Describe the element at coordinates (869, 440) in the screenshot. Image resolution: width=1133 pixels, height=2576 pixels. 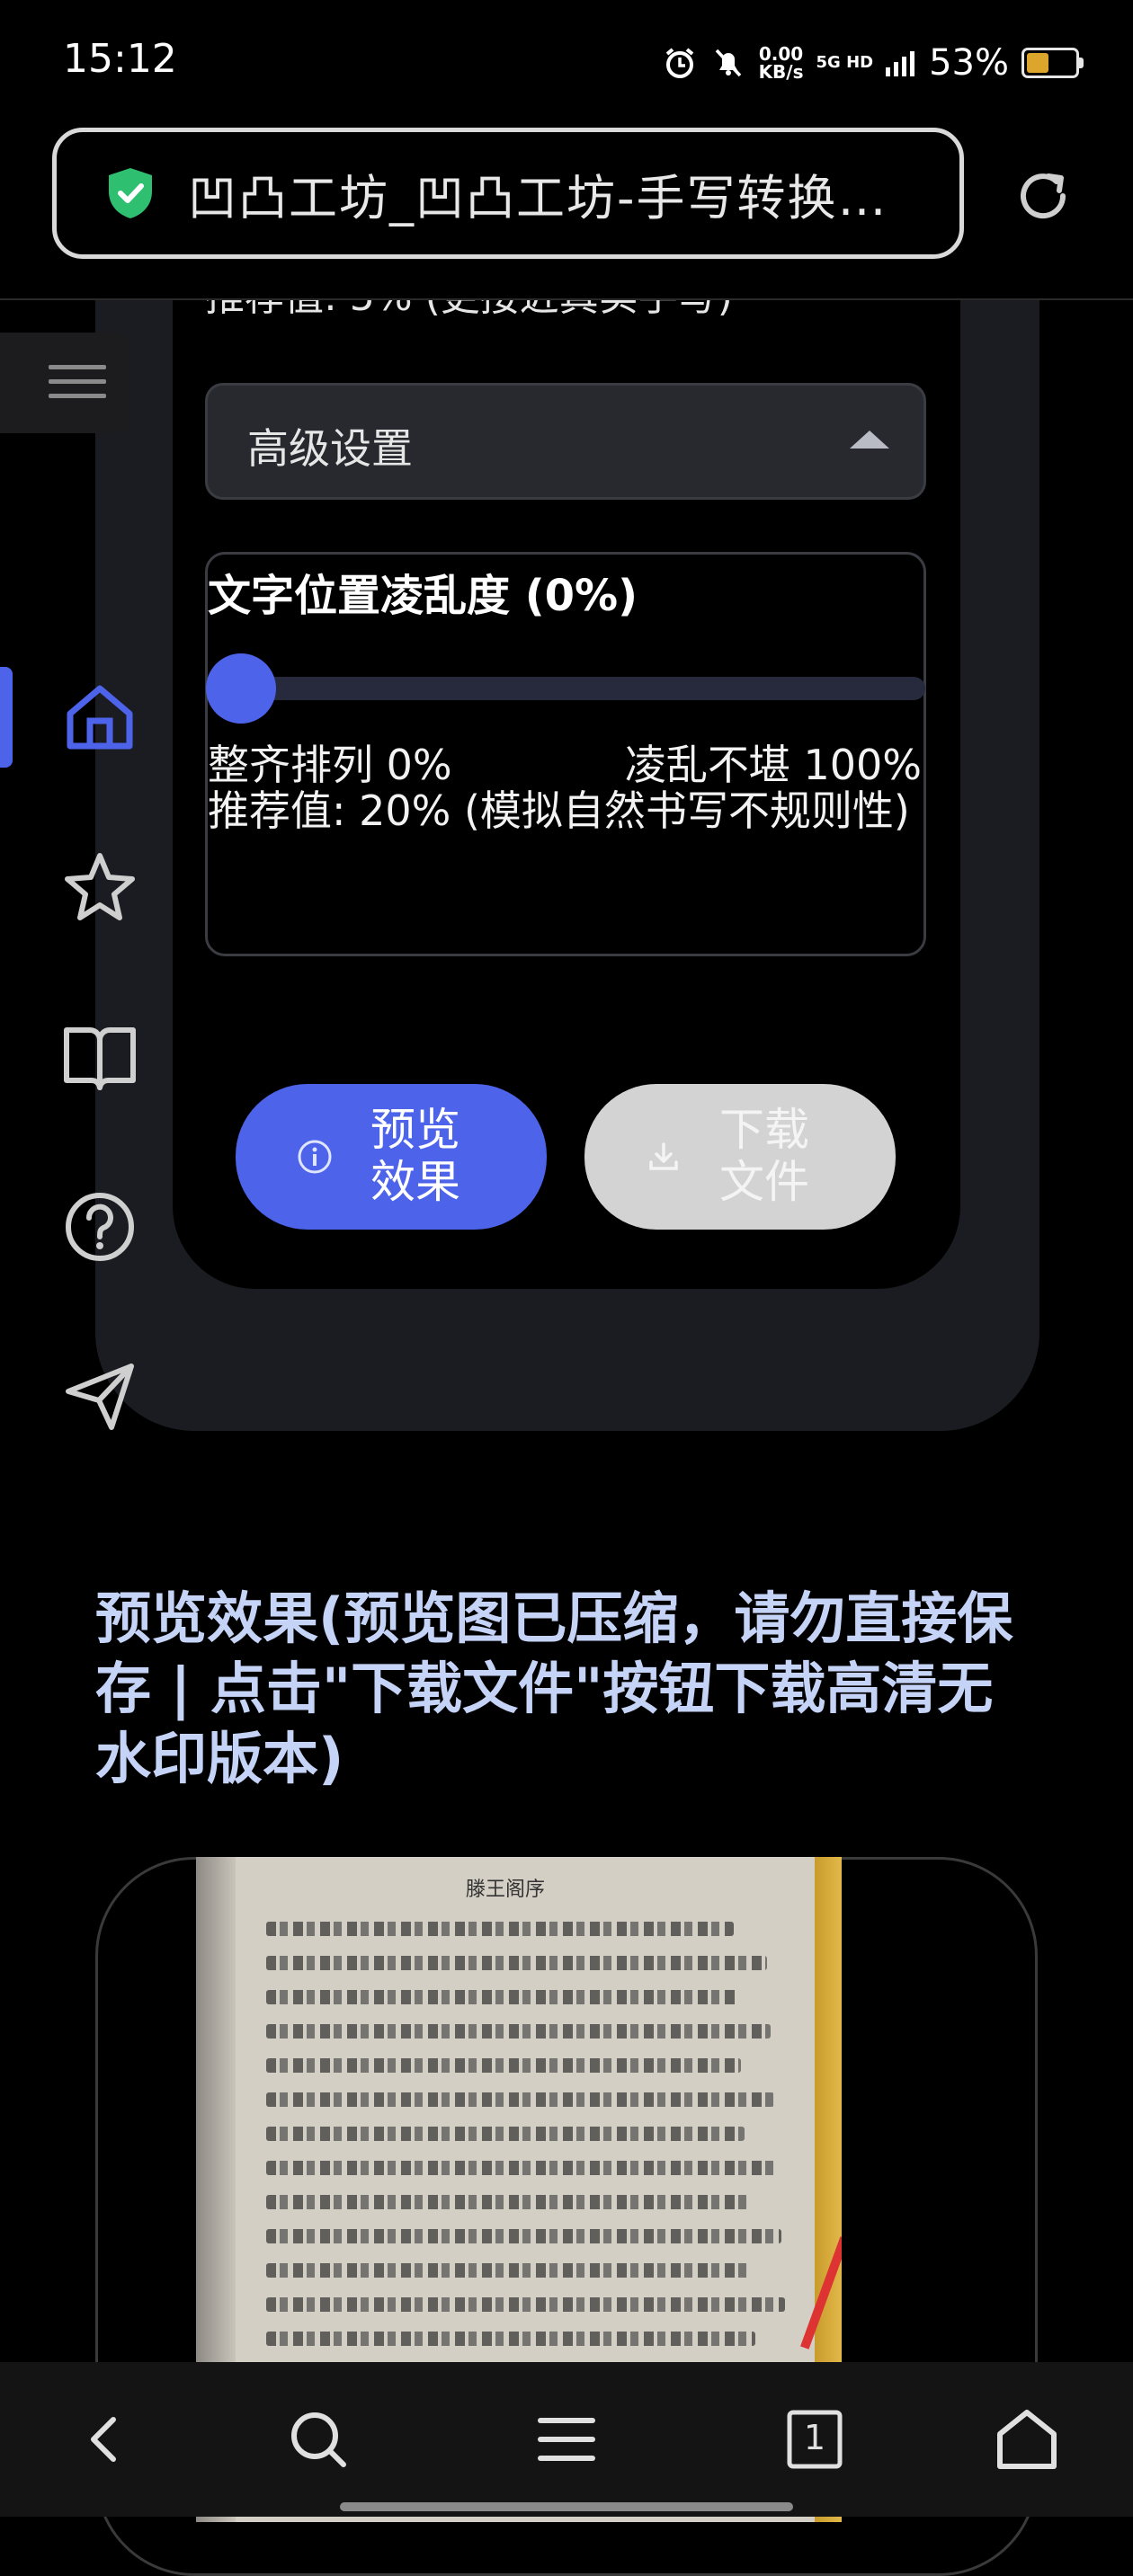
I see `caret-up-icon` at that location.